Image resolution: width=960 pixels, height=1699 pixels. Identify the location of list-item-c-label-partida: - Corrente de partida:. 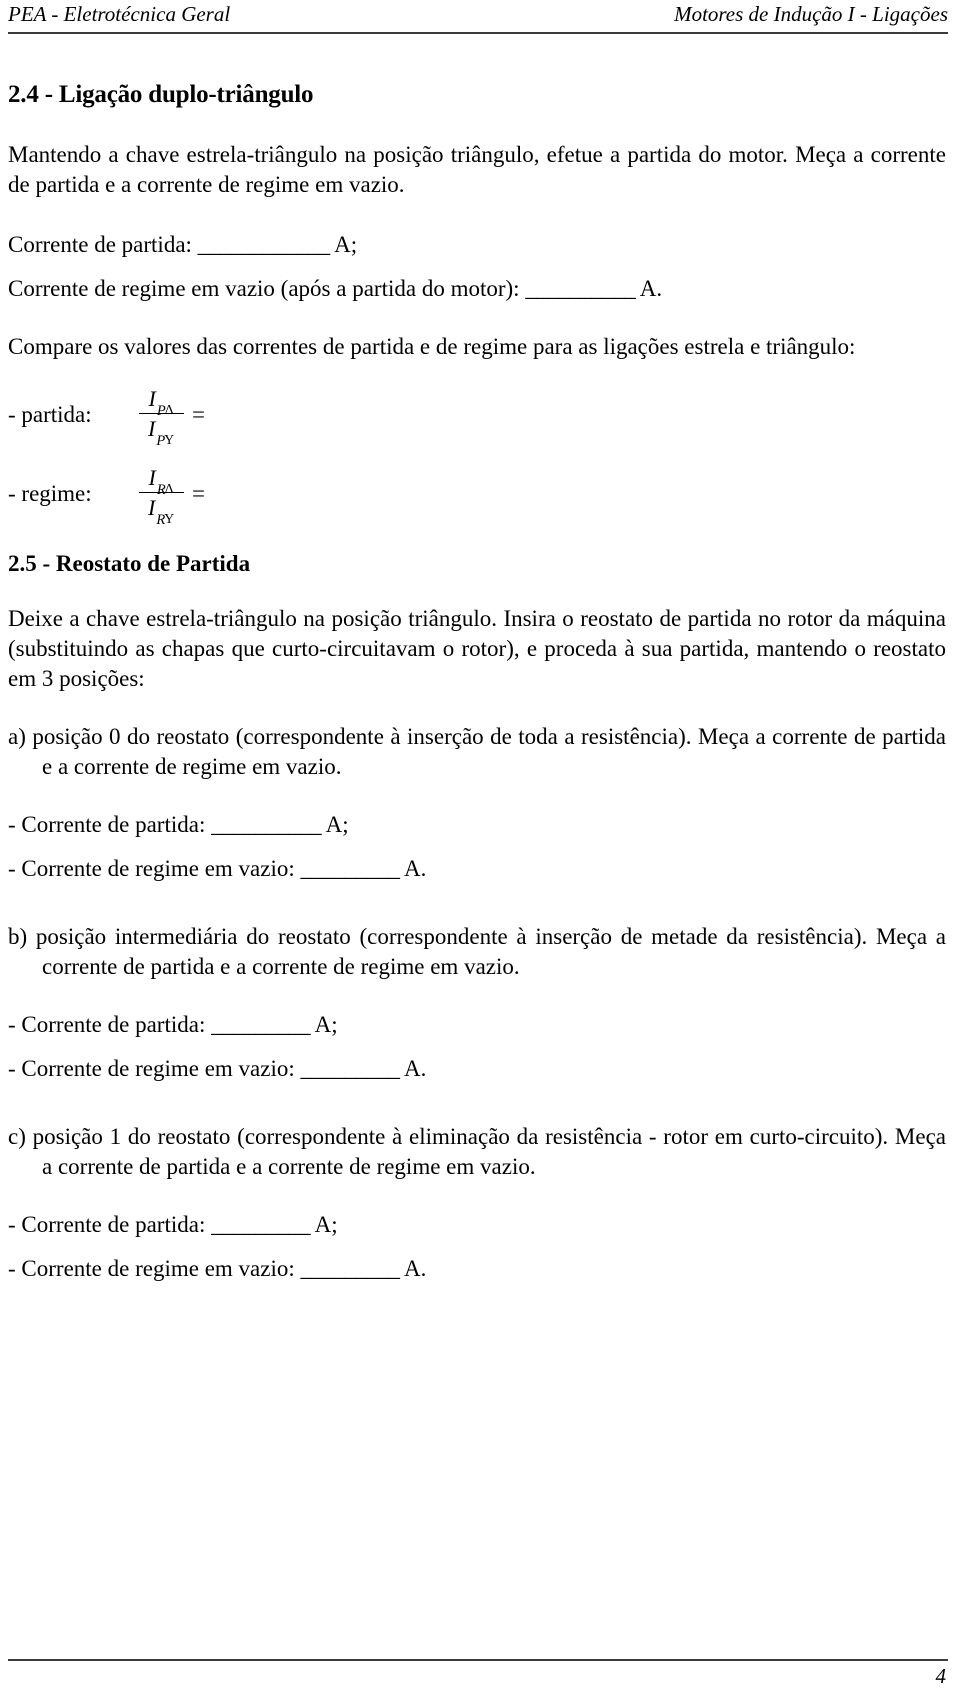
(107, 1224).